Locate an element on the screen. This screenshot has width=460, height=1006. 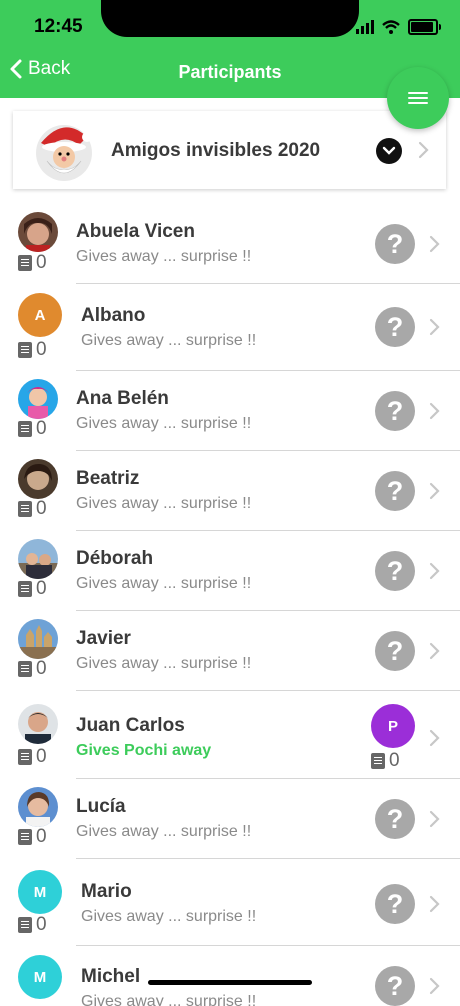
status-time: 12:45 is located at coordinates (58, 26).